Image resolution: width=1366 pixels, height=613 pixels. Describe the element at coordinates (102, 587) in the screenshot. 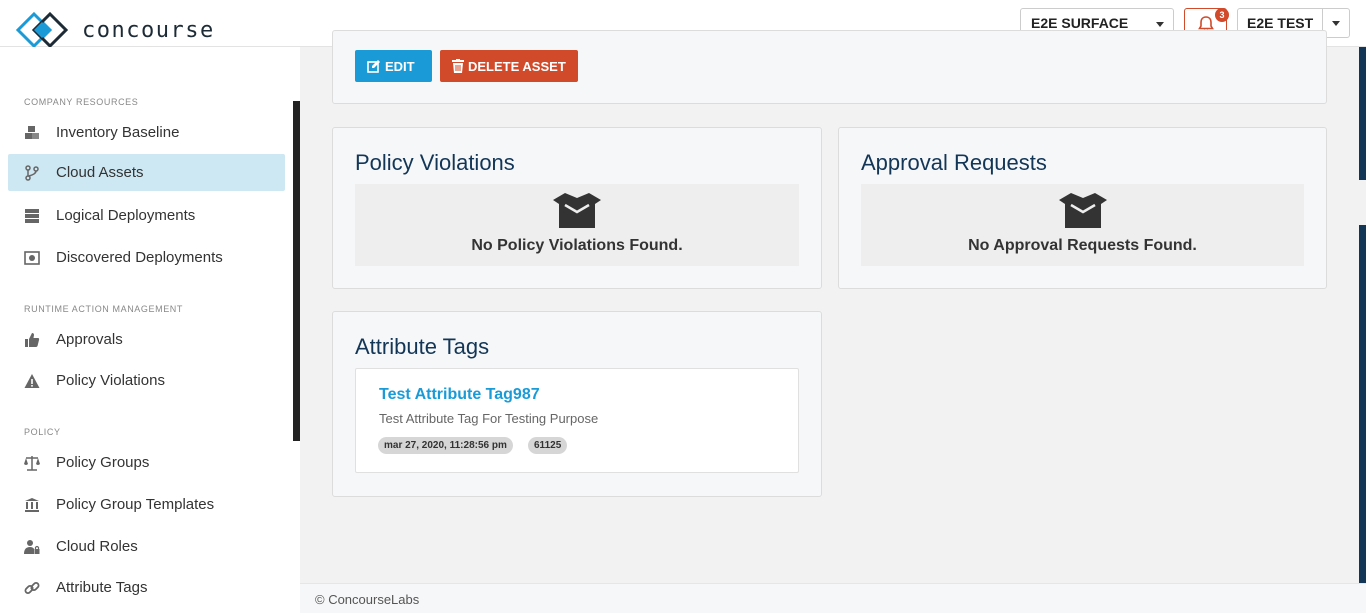

I see `sidebar-item-label: Attribute Tags` at that location.